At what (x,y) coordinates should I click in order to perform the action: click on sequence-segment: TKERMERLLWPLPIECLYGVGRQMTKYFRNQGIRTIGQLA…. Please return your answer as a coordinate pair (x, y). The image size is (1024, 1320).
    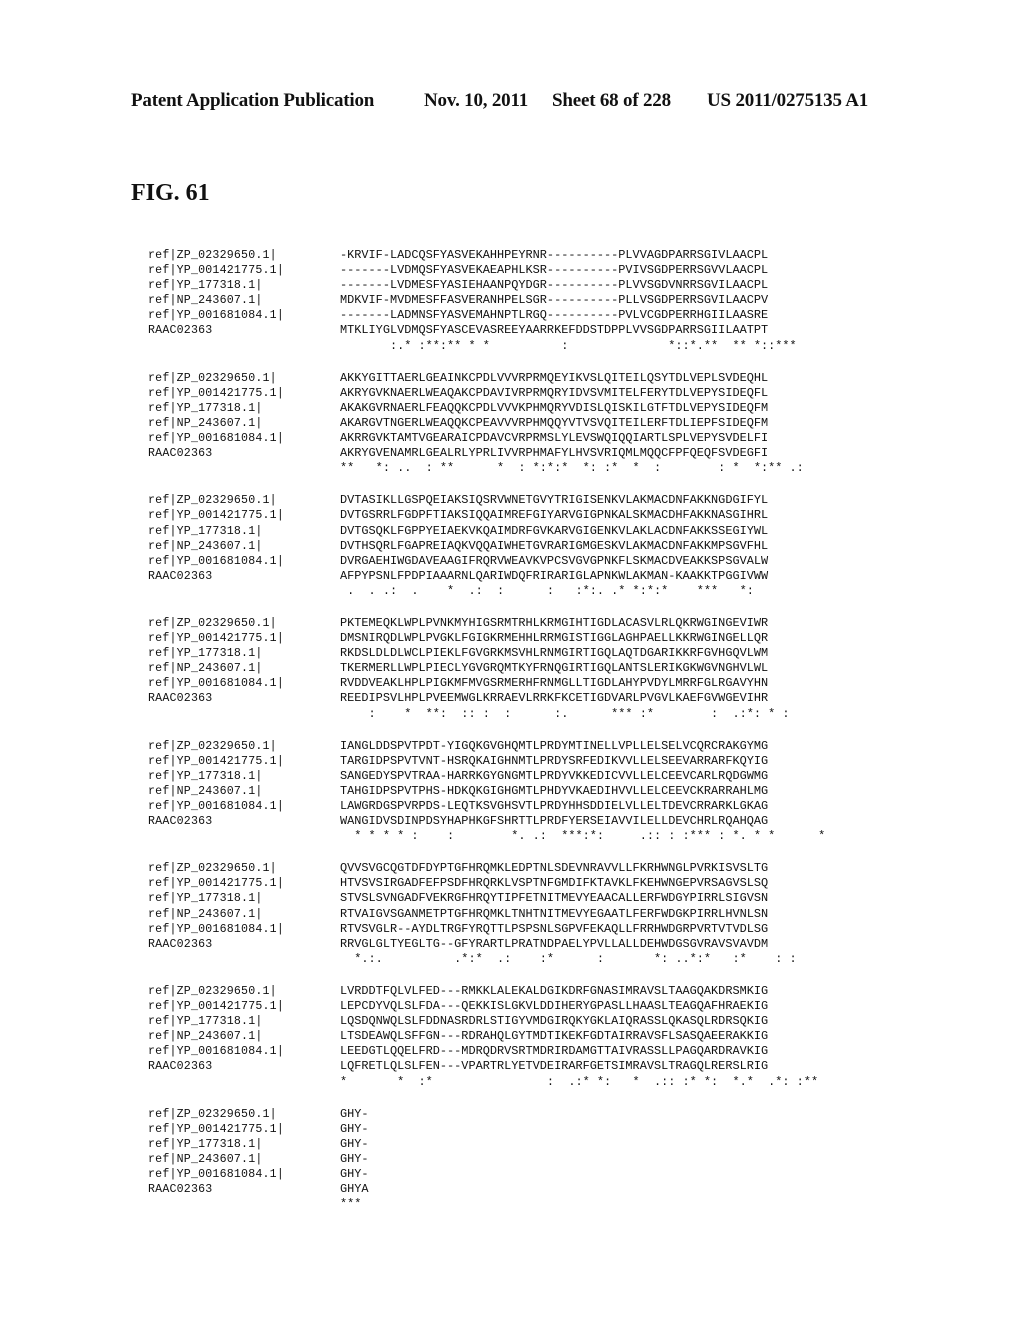
    Looking at the image, I should click on (554, 668).